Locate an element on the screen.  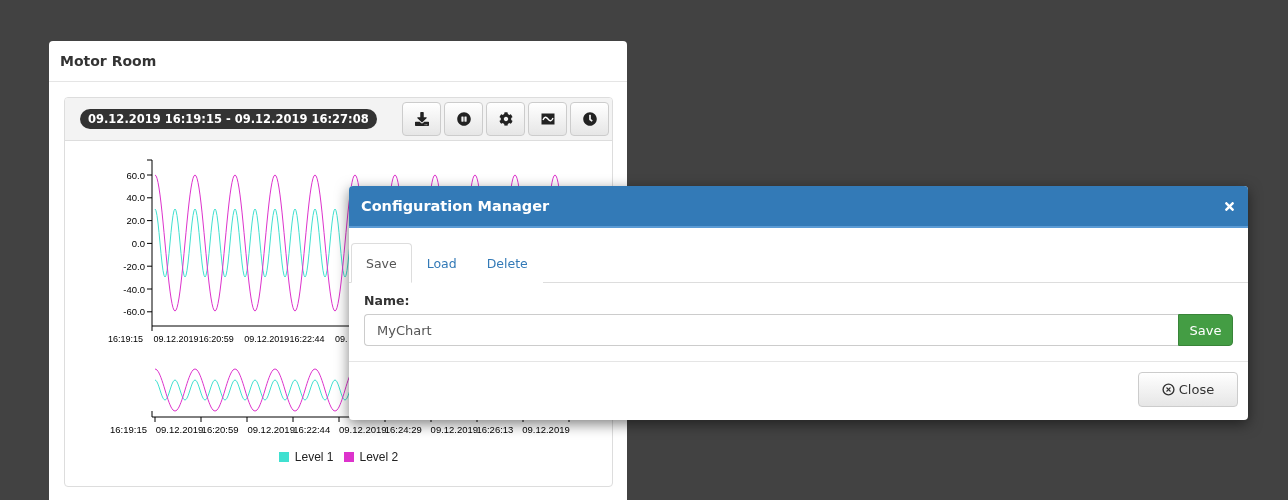
close-button: Close is located at coordinates (1188, 389).